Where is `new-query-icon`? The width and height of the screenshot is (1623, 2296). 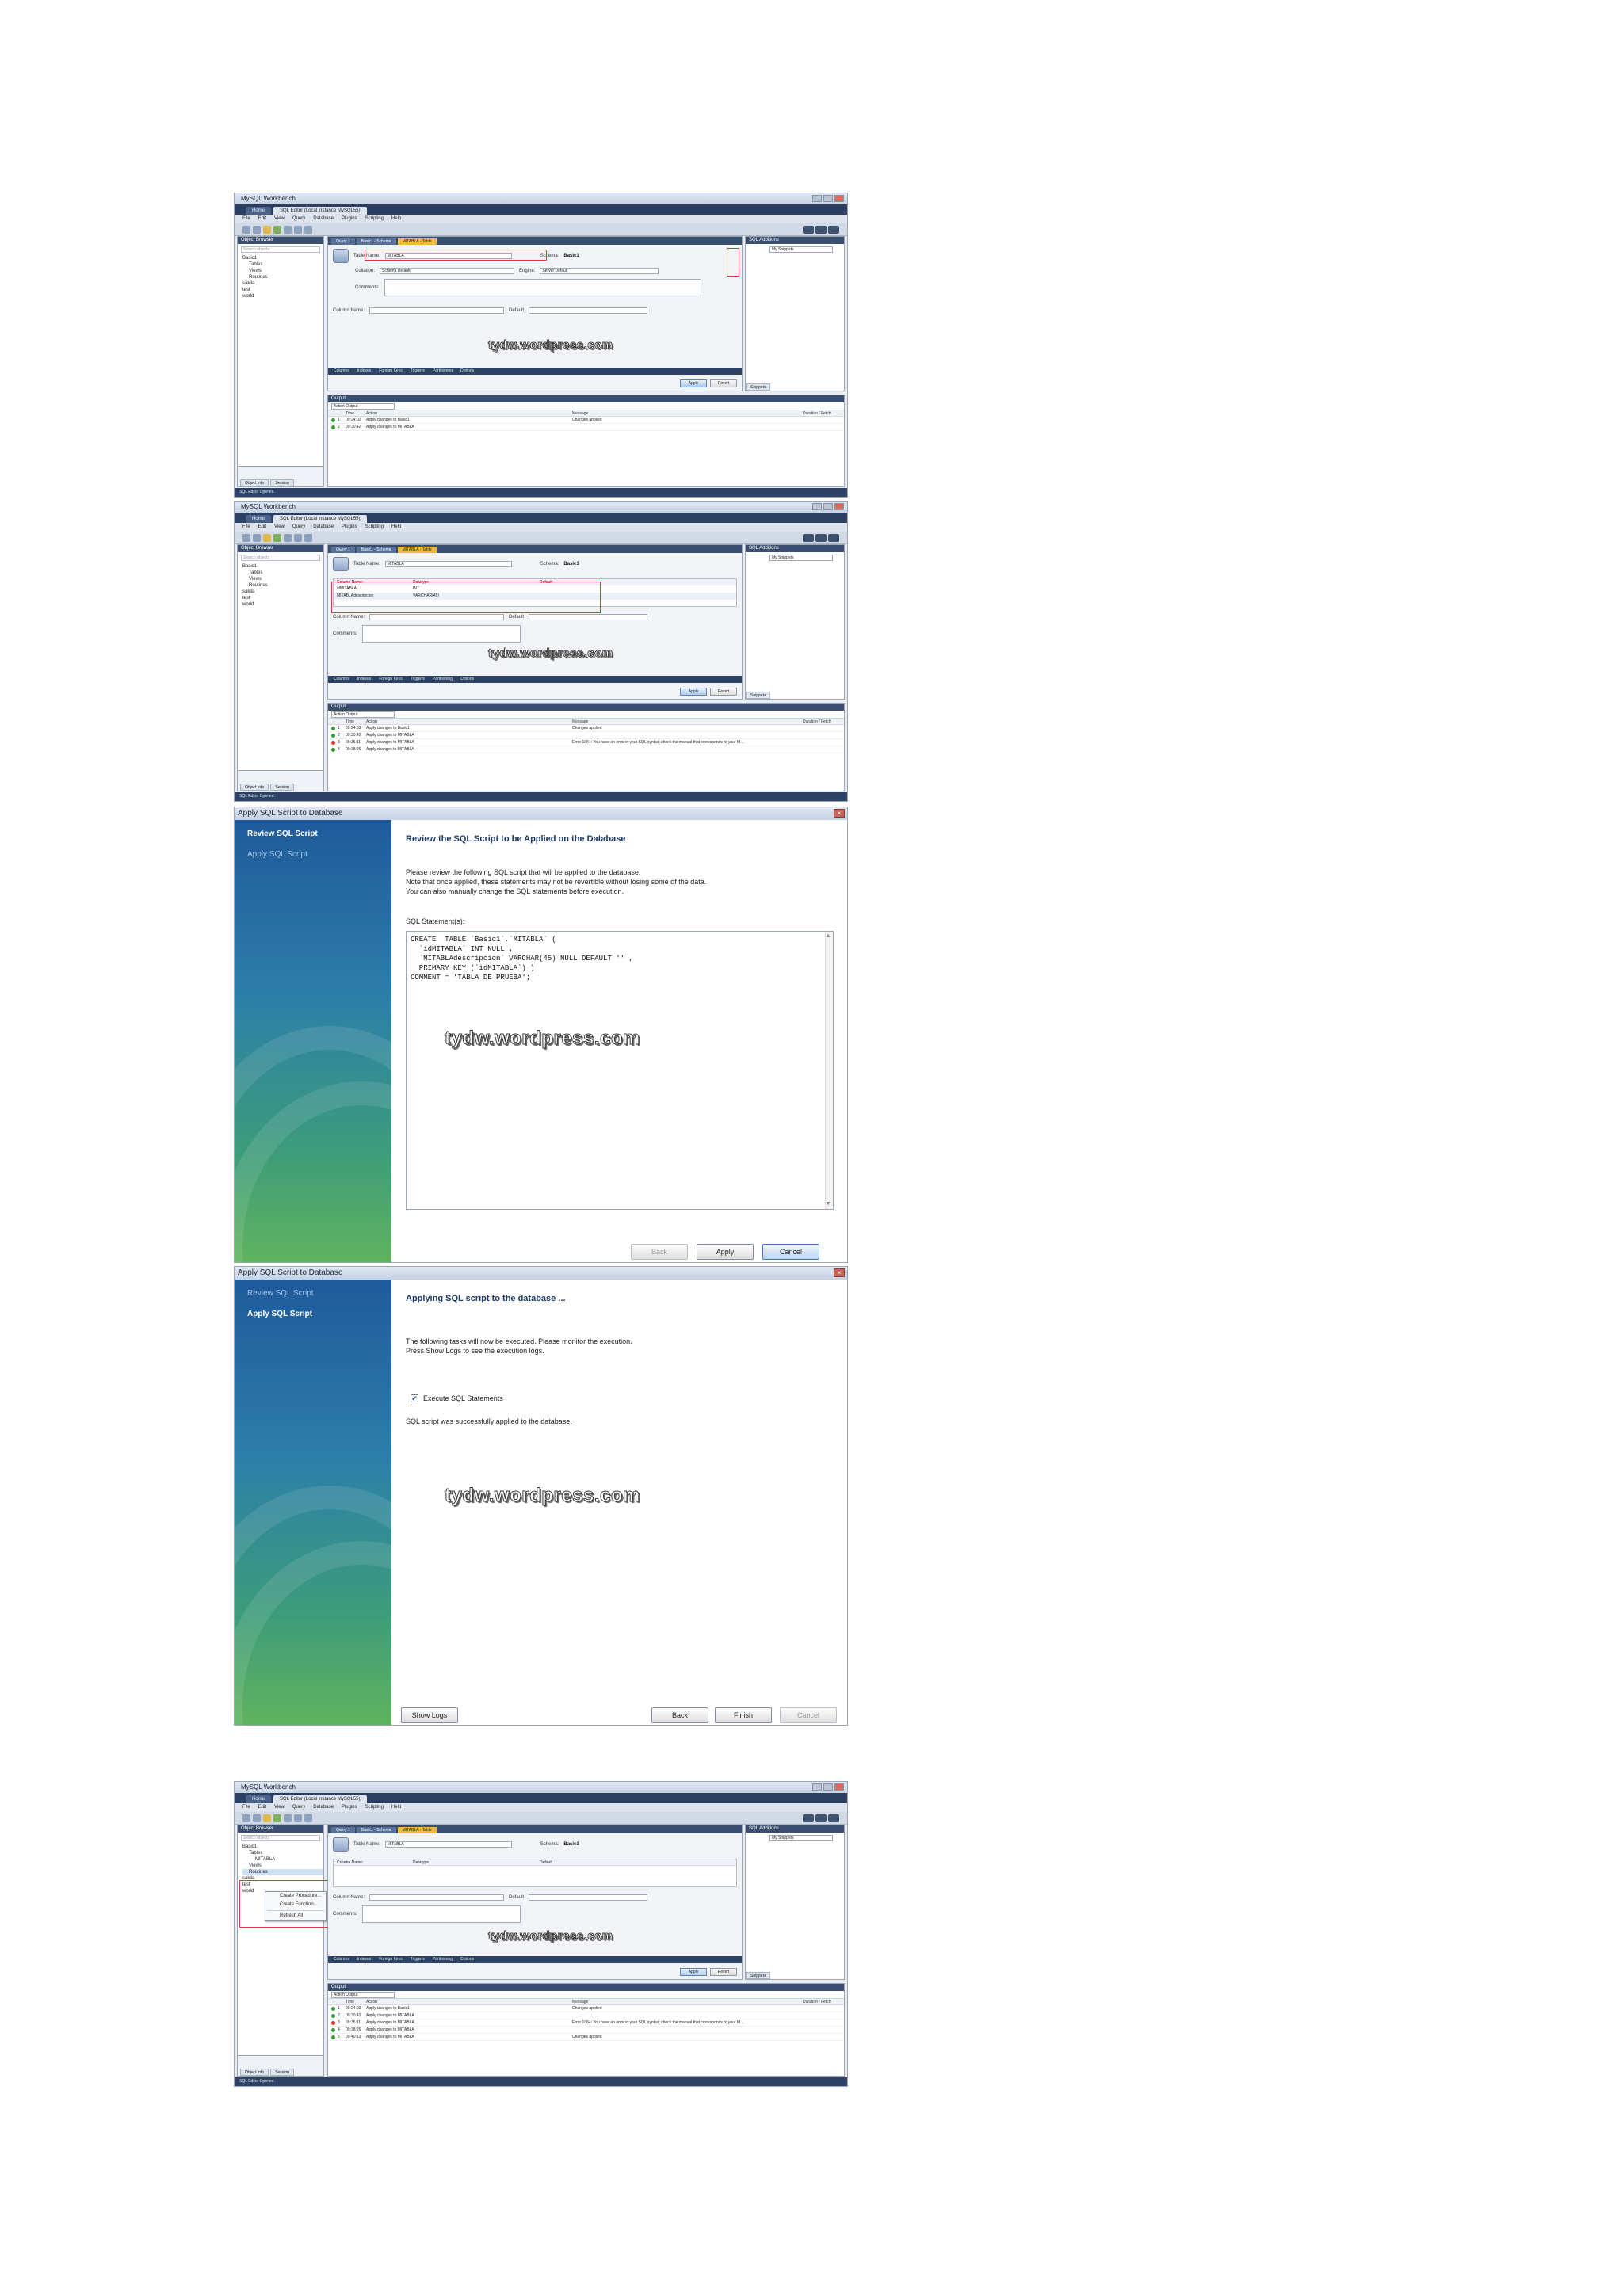
new-query-icon is located at coordinates (246, 230).